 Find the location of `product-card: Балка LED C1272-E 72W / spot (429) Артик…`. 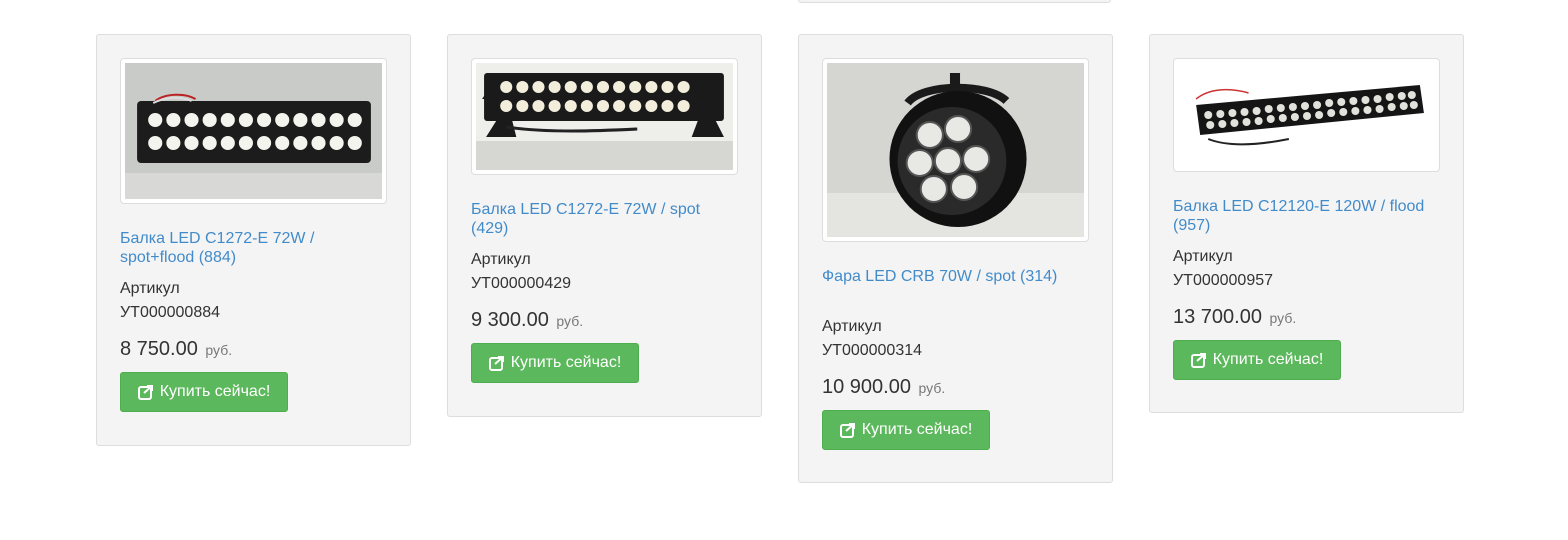

product-card: Балка LED C1272-E 72W / spot (429) Артик… is located at coordinates (604, 225).